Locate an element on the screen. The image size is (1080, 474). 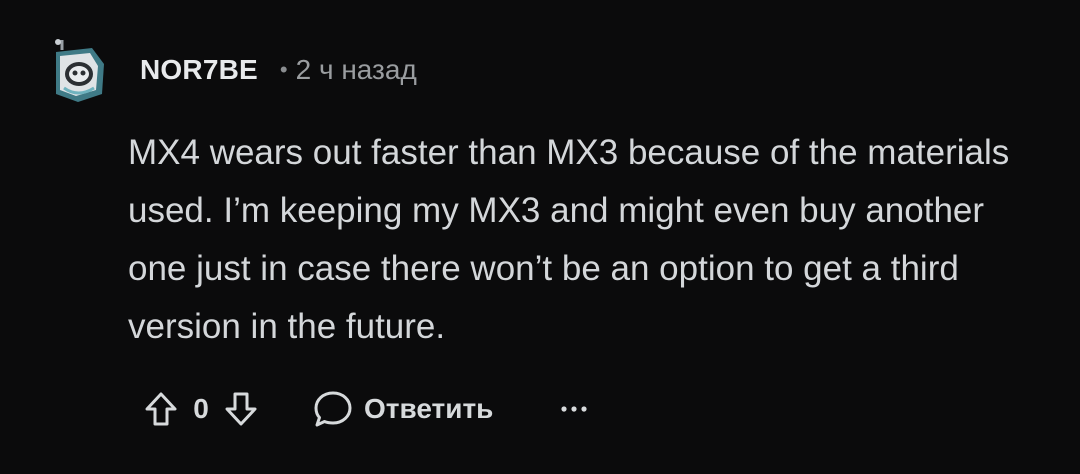
arrow-up-icon is located at coordinates (161, 409).